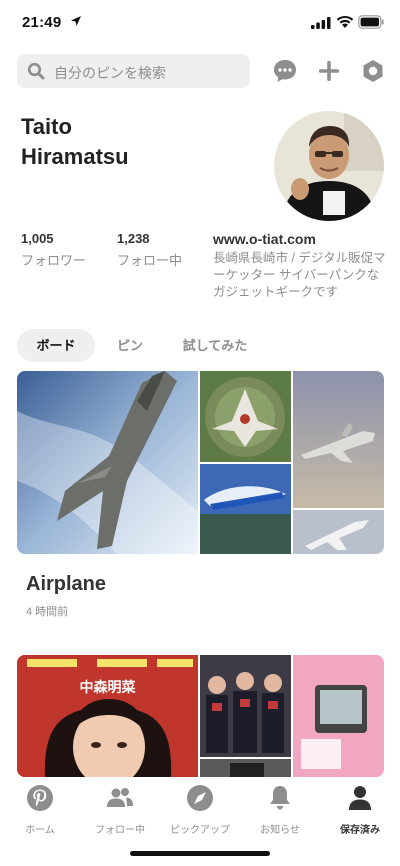 This screenshot has height=866, width=400. What do you see at coordinates (47, 612) in the screenshot?
I see `board-updated-time: 4 時間前` at bounding box center [47, 612].